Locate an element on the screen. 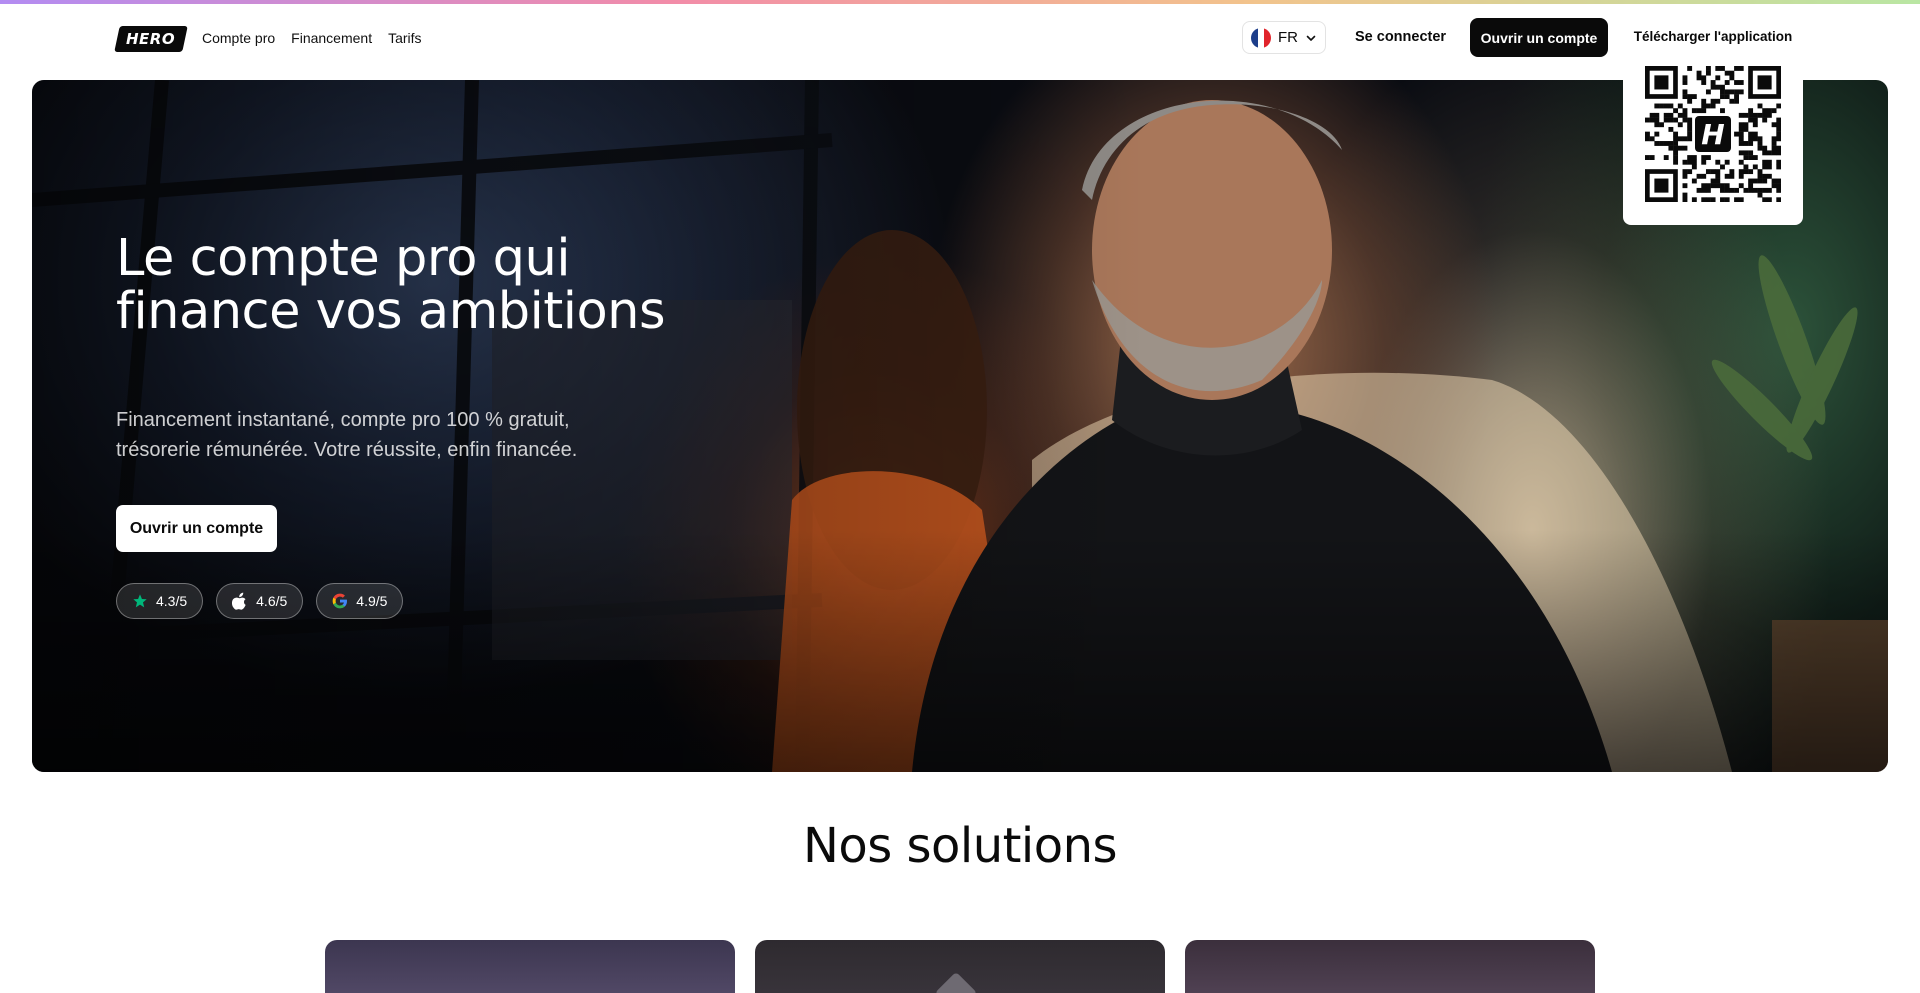 Image resolution: width=1920 pixels, height=993 pixels. logo-text: HERO is located at coordinates (151, 39).